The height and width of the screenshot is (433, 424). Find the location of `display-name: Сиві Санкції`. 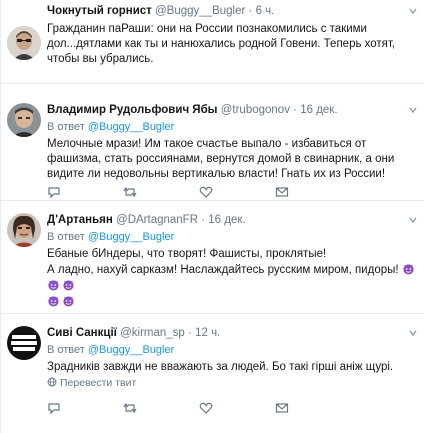

display-name: Сиві Санкції is located at coordinates (82, 333).